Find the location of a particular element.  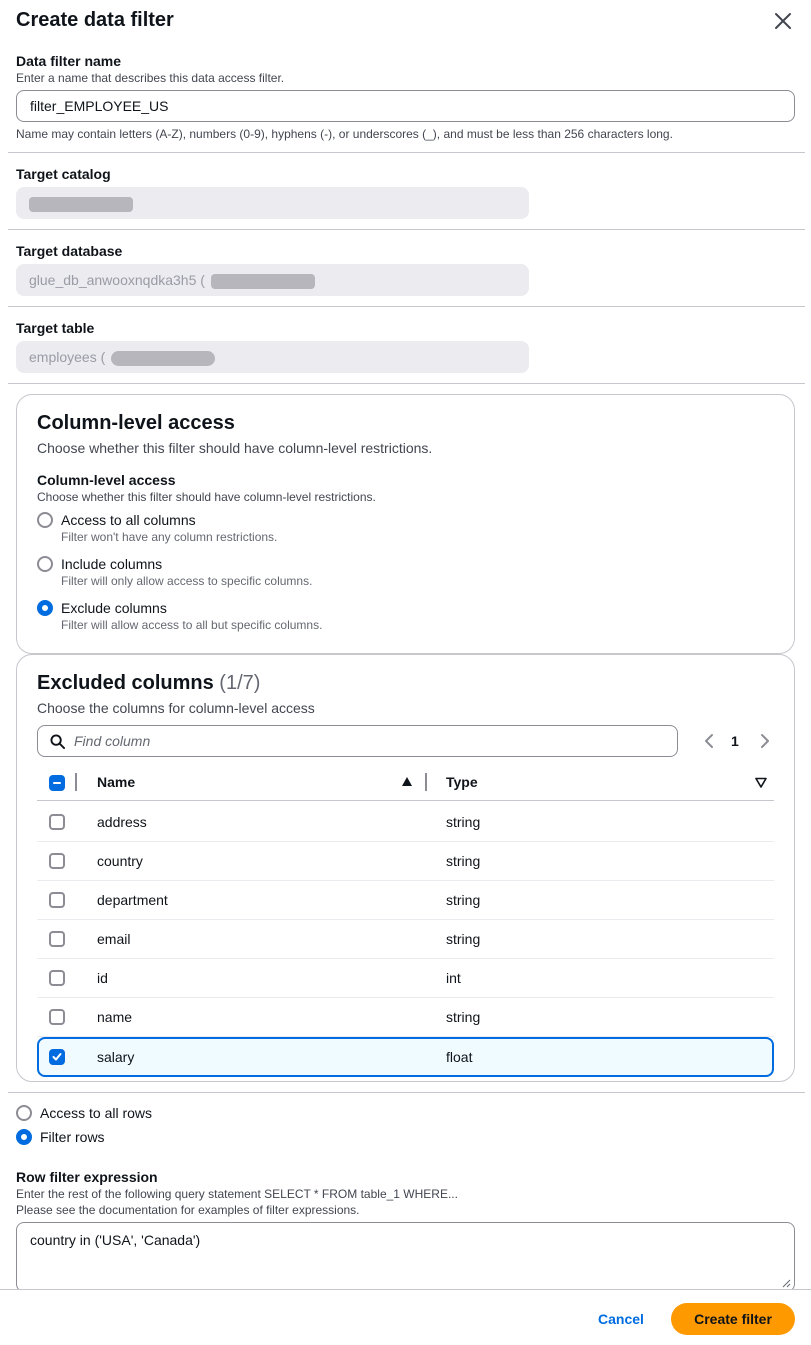

name-column-header: Name is located at coordinates (116, 782).